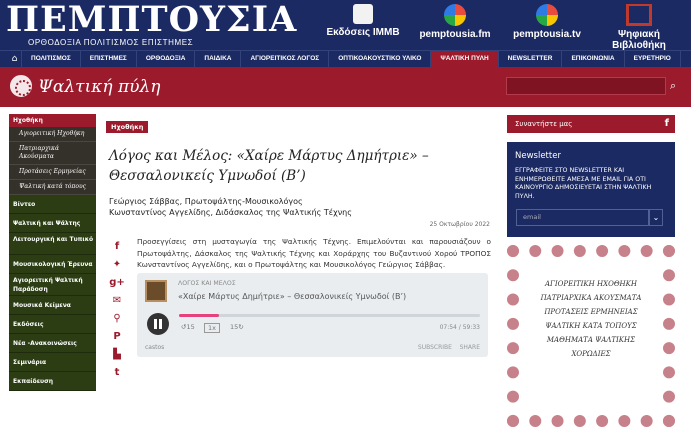 The image size is (691, 427). Describe the element at coordinates (52, 324) in the screenshot. I see `sidebar-item: Εκδόσεις` at that location.